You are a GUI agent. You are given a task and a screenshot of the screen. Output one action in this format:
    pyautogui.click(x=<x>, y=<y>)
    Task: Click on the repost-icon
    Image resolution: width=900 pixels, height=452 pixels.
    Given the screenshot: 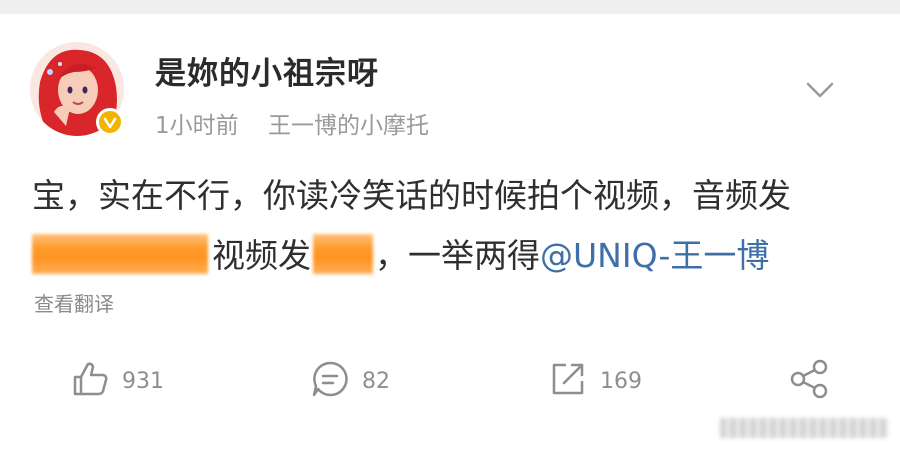 What is the action you would take?
    pyautogui.click(x=568, y=381)
    